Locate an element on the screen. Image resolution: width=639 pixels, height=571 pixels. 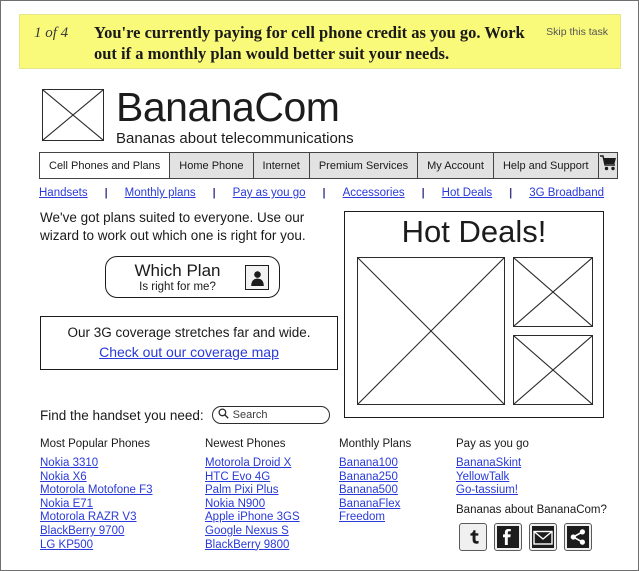
footer-link-htc-evo-4g: HTC Evo 4G is located at coordinates (252, 478).